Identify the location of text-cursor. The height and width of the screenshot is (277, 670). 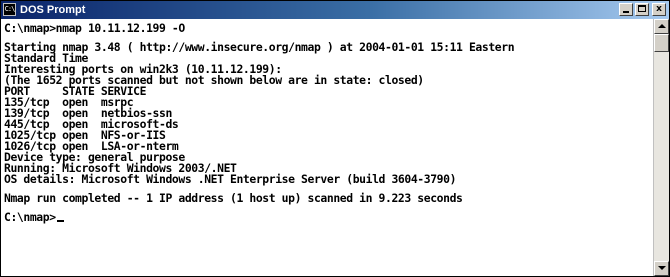
(60, 221).